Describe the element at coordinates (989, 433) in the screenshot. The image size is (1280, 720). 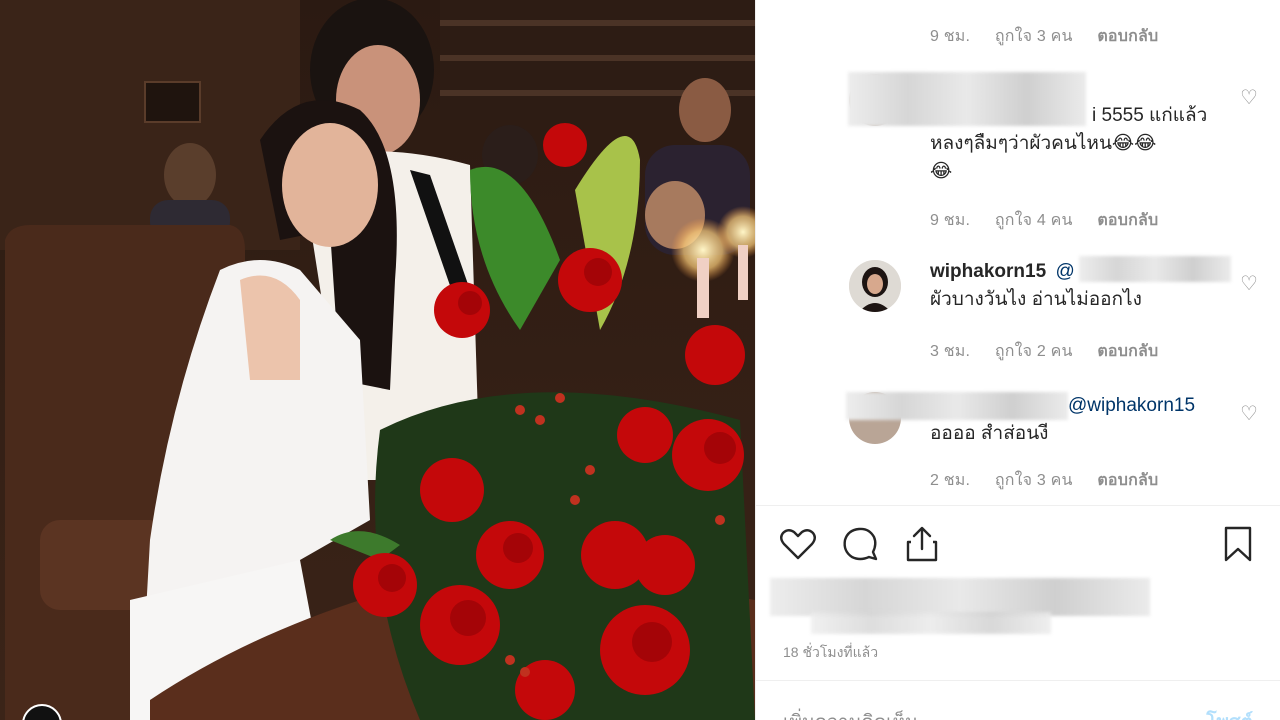
I see `comment-line: ออออ สำส่อนงี` at that location.